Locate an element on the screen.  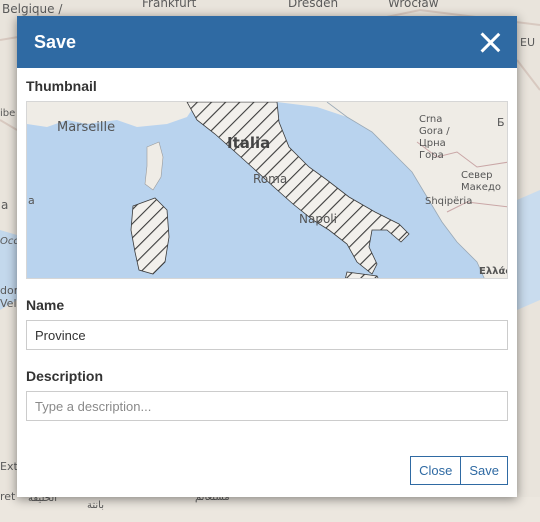
map-label-napoli: Napoli is located at coordinates (318, 219).